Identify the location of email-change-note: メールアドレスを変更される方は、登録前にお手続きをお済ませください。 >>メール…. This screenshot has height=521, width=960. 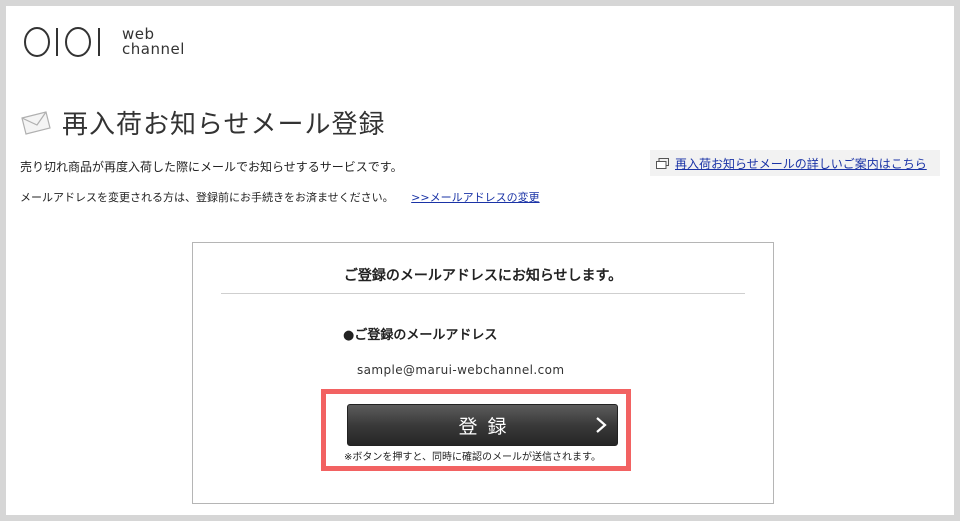
(280, 197).